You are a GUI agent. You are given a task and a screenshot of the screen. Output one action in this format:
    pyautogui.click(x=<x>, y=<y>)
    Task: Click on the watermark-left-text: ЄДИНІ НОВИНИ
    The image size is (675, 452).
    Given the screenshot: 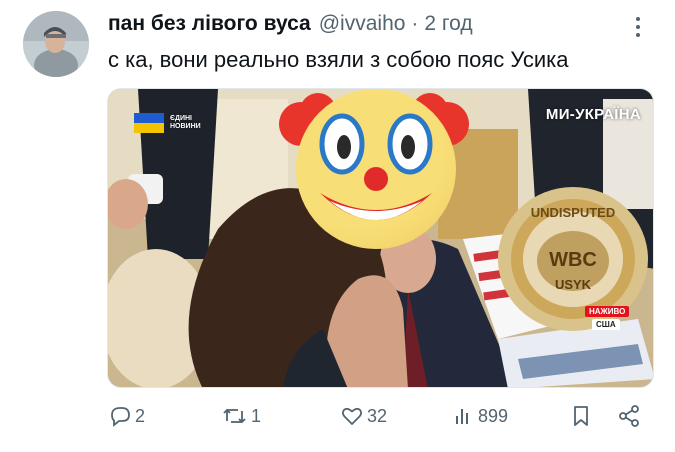 What is the action you would take?
    pyautogui.click(x=185, y=122)
    